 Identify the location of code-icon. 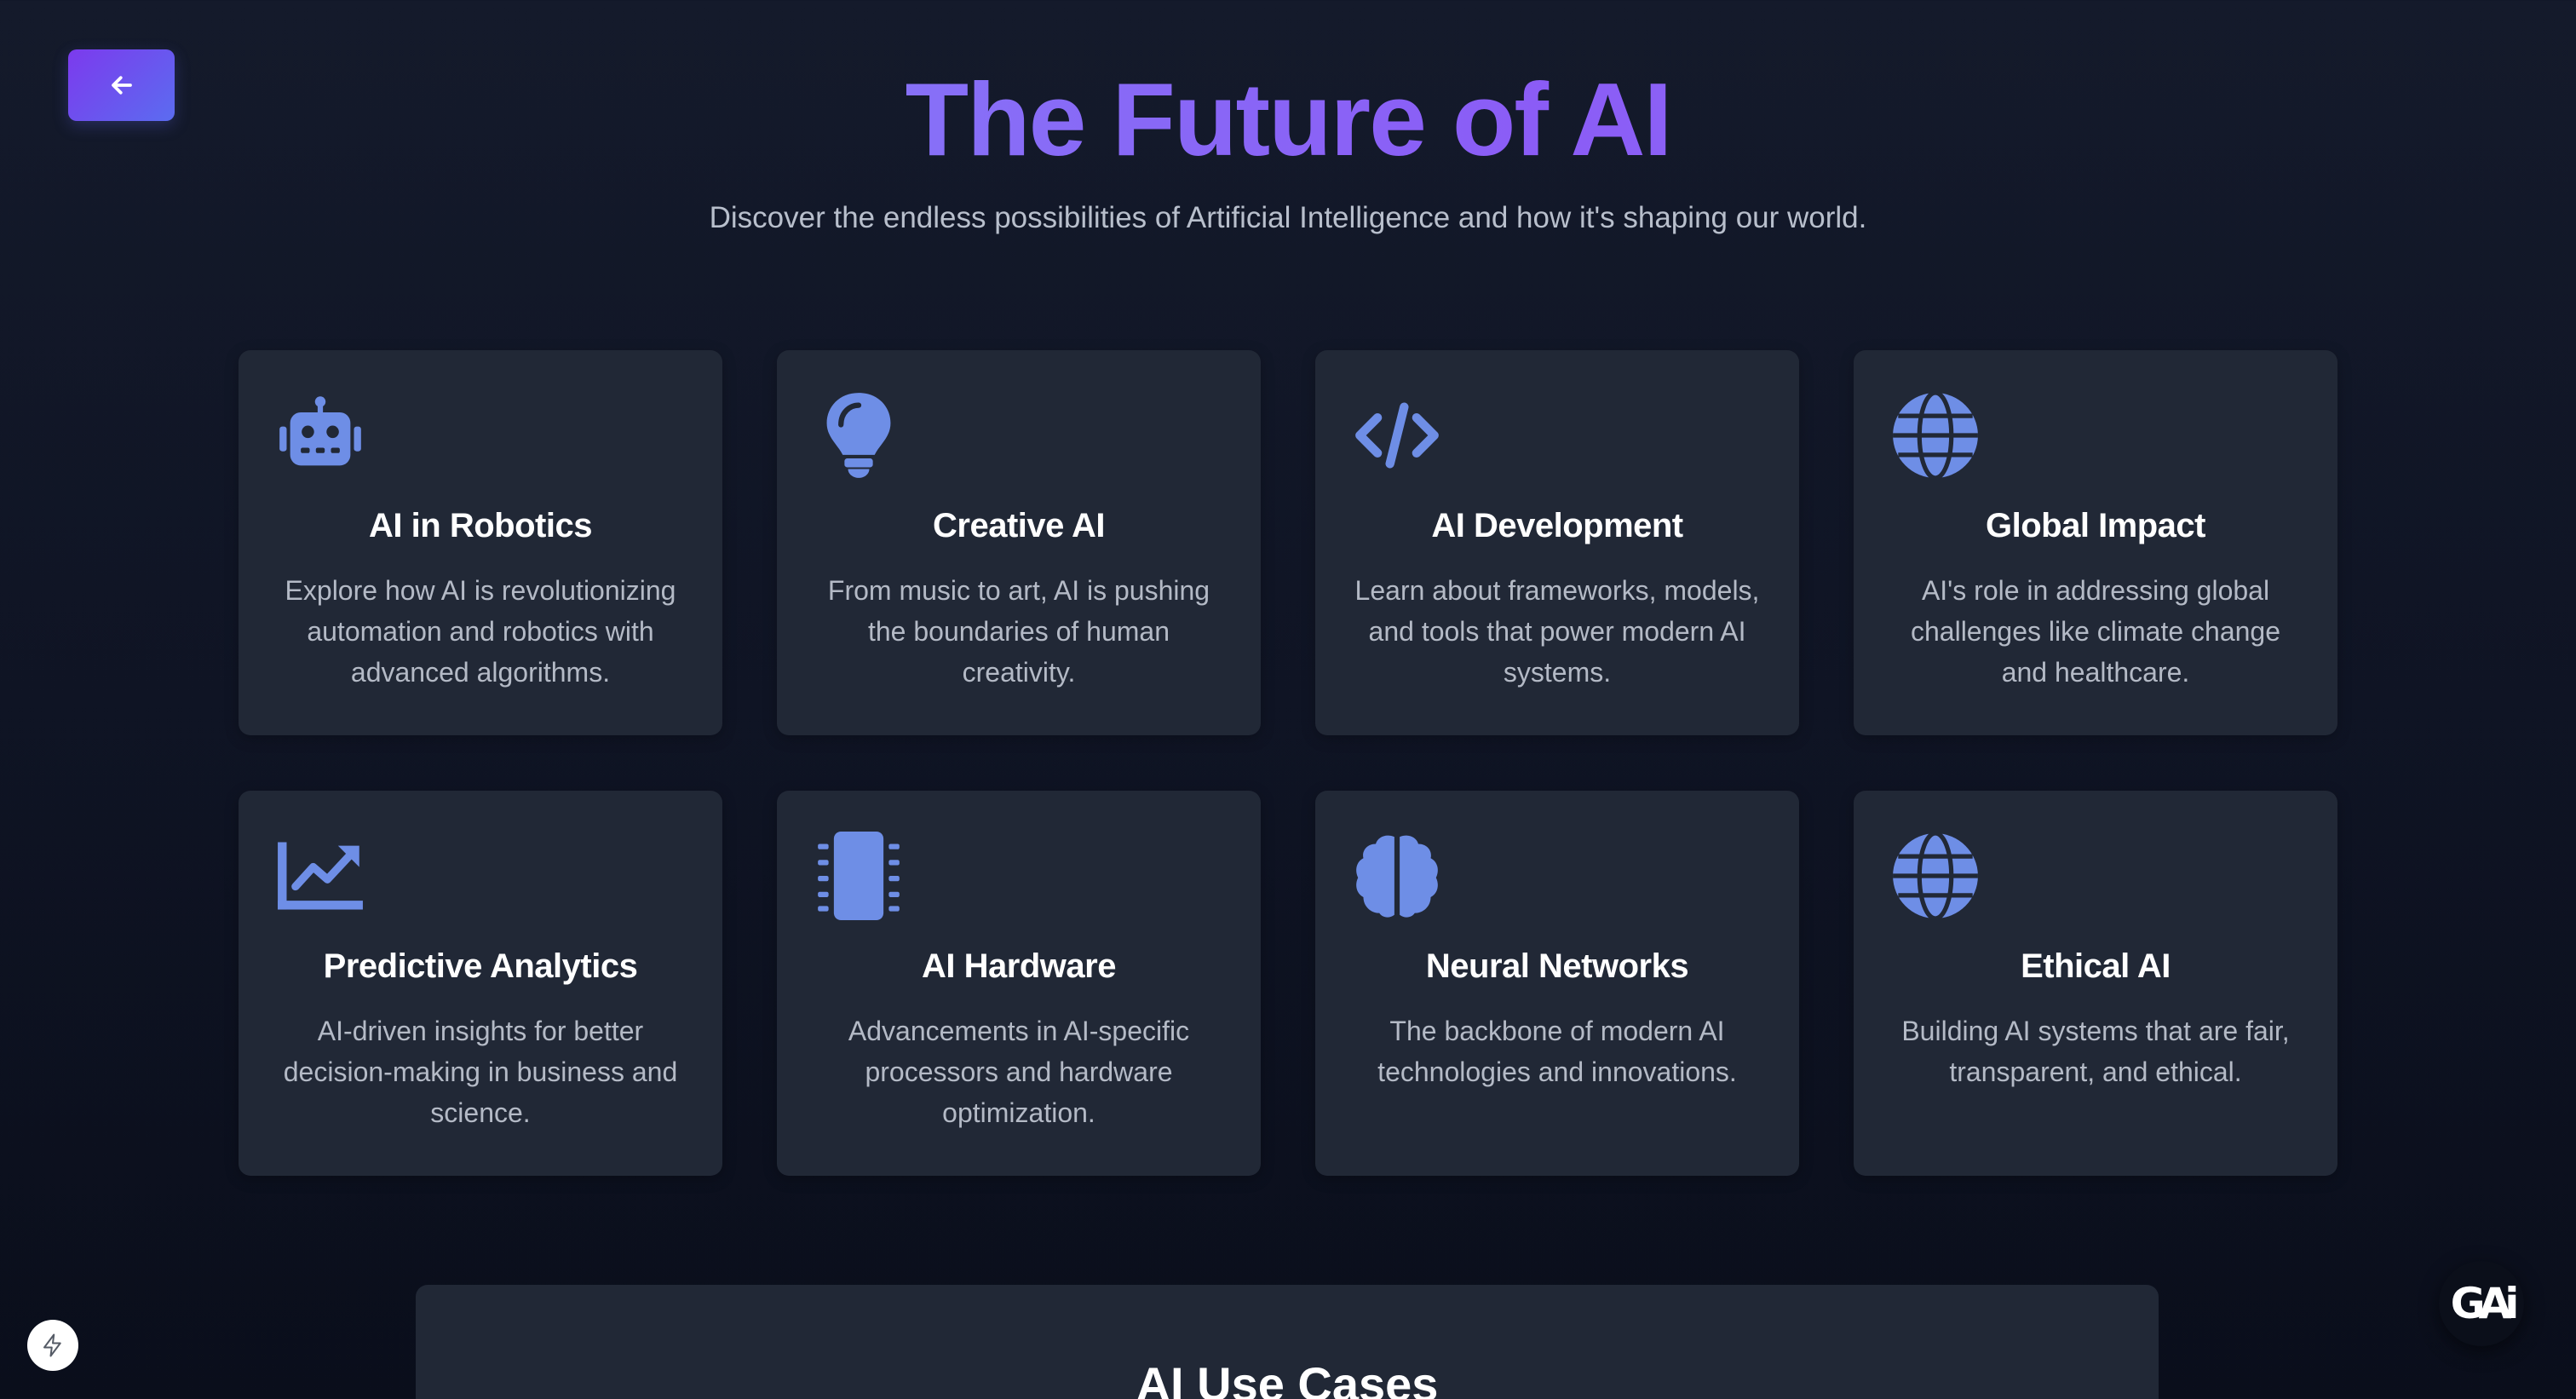
(1397, 436).